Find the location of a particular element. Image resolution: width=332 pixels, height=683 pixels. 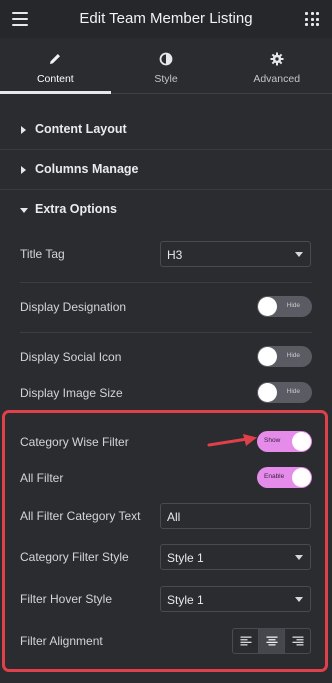

title-tag-value: H3 is located at coordinates (175, 255).